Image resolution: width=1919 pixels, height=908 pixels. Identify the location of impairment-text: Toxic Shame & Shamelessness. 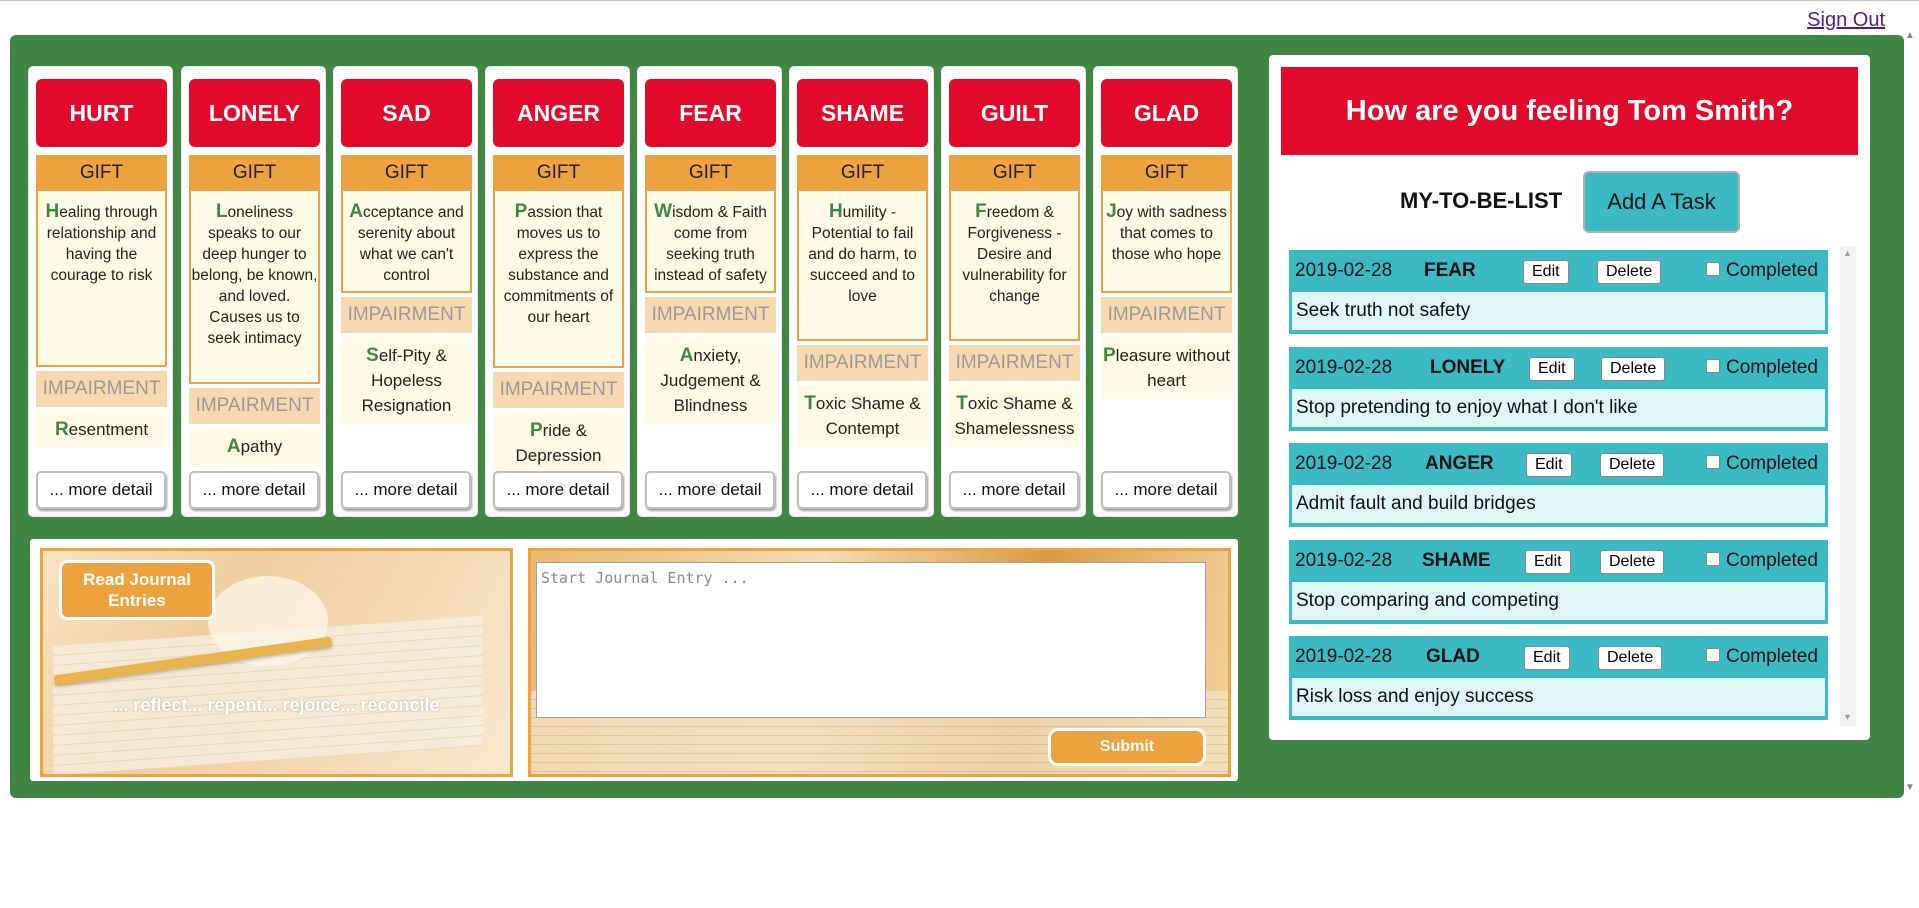
(1014, 416).